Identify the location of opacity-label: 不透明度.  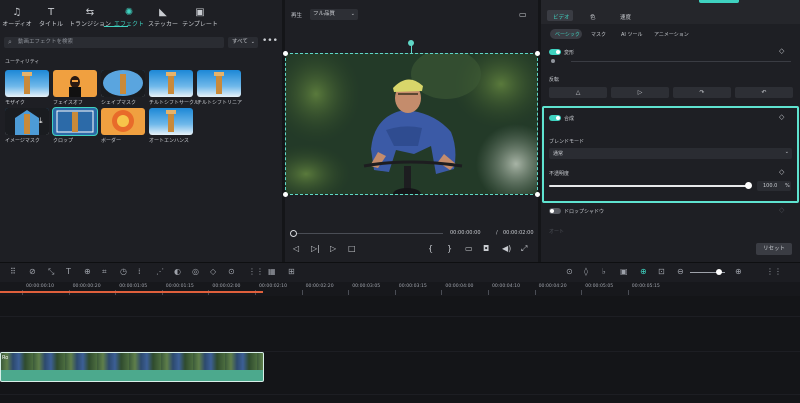
(559, 174).